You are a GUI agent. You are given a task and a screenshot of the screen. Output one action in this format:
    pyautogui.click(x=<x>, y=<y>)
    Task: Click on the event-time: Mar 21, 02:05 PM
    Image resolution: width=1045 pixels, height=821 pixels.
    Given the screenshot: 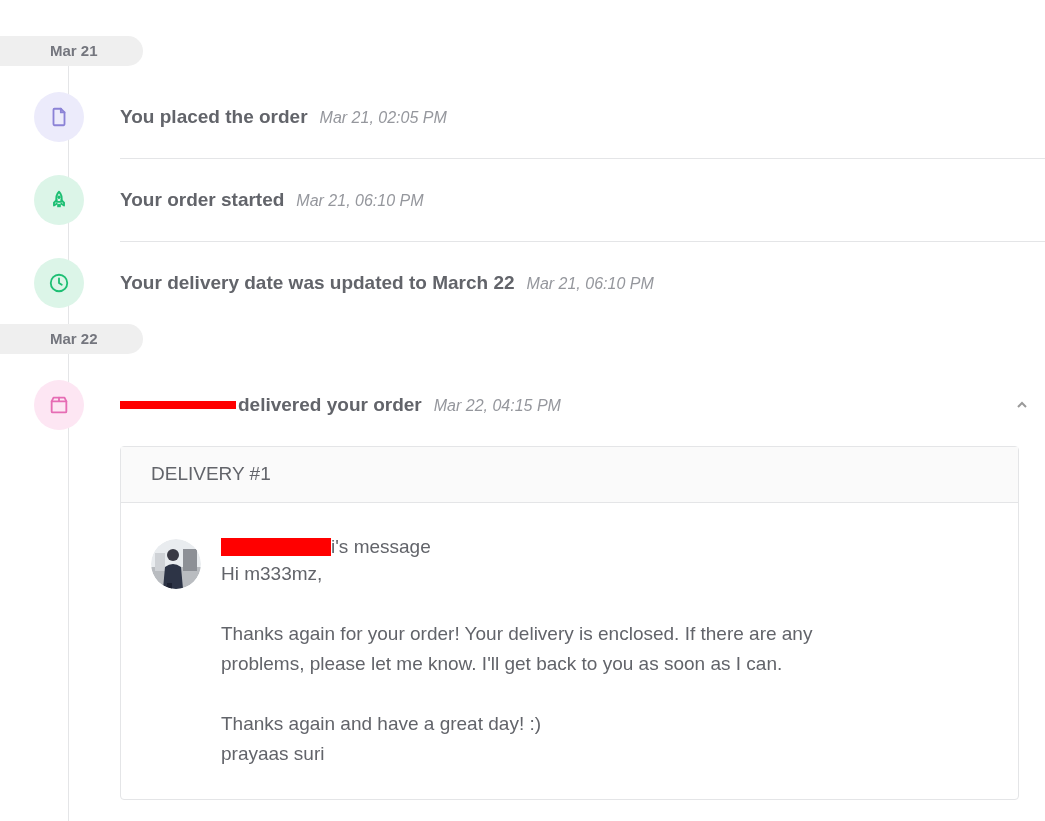 What is the action you would take?
    pyautogui.click(x=383, y=117)
    